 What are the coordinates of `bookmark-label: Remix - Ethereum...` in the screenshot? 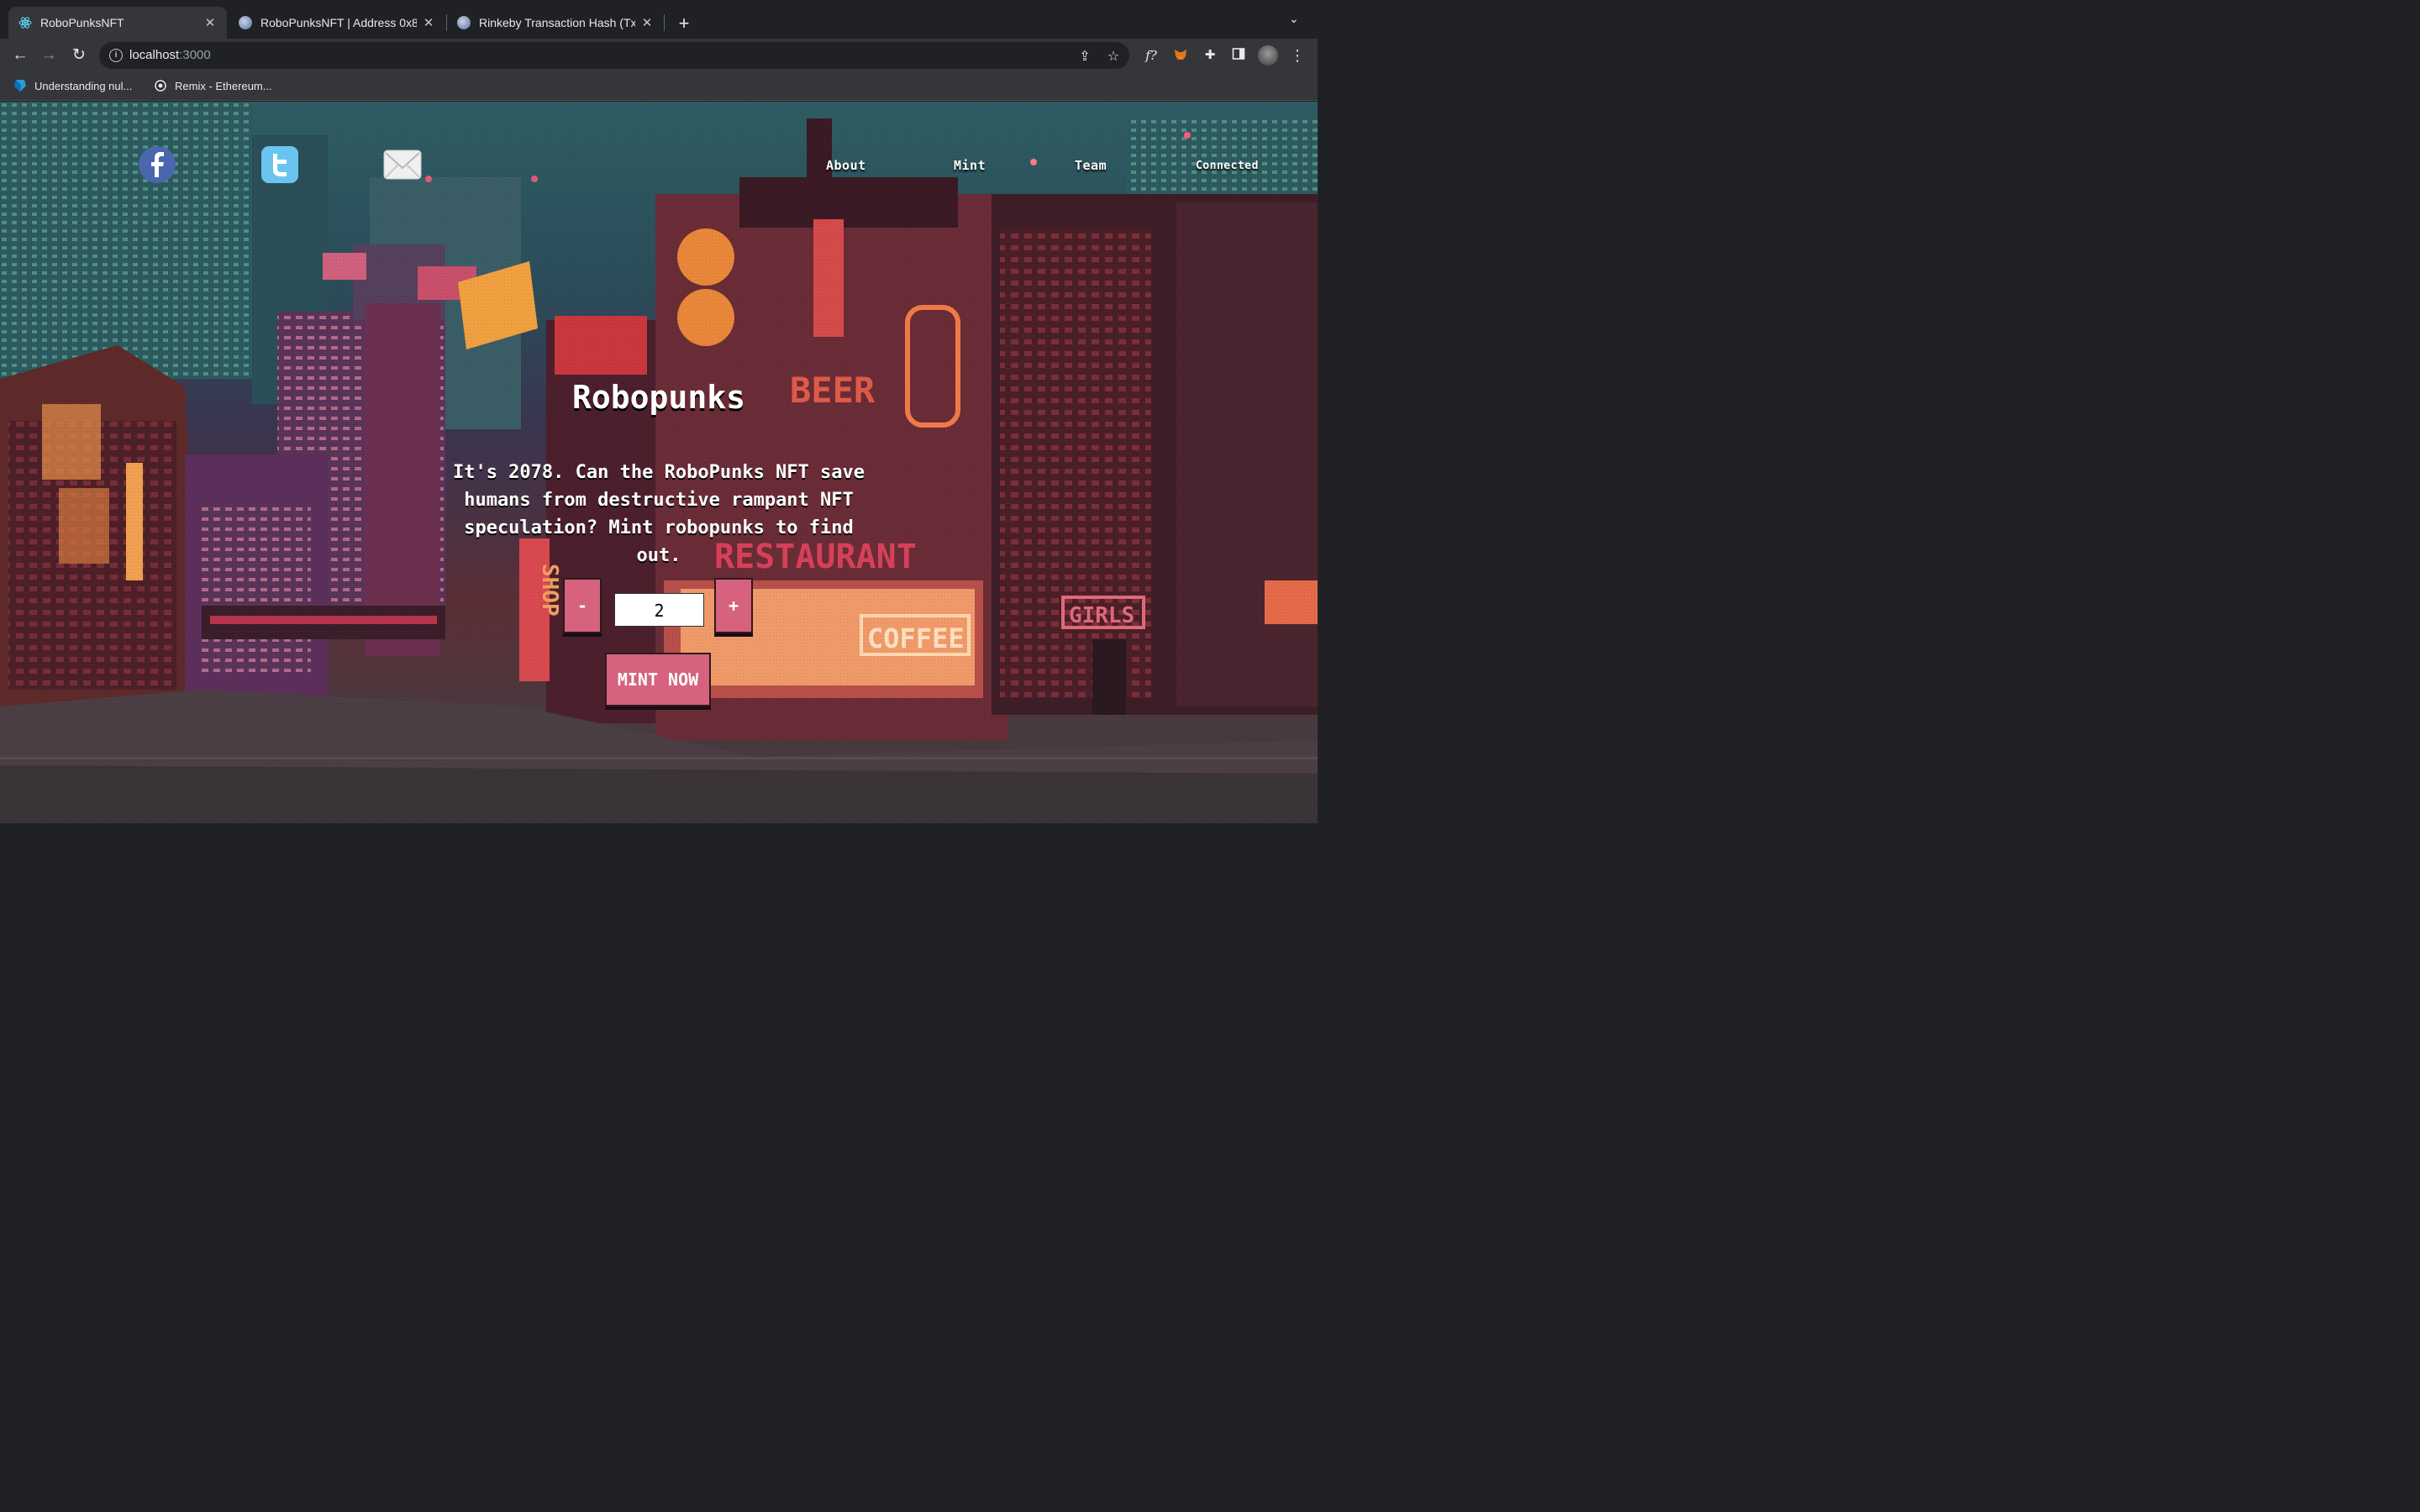 It's located at (224, 85).